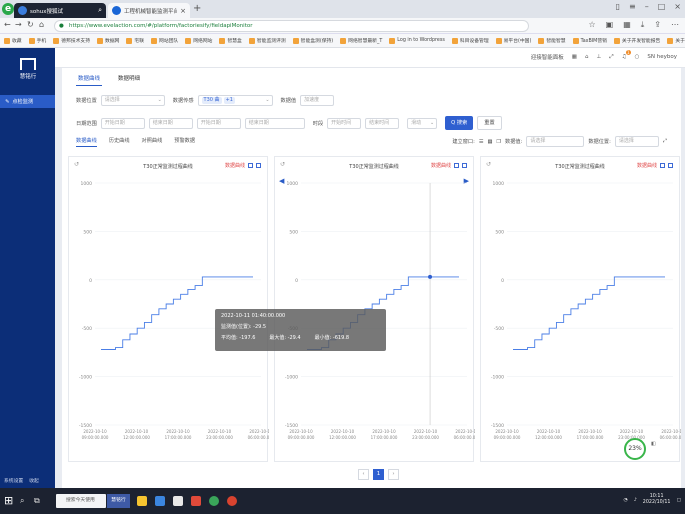  Describe the element at coordinates (13, 40) in the screenshot. I see `bookmark-item: 收藏` at that location.